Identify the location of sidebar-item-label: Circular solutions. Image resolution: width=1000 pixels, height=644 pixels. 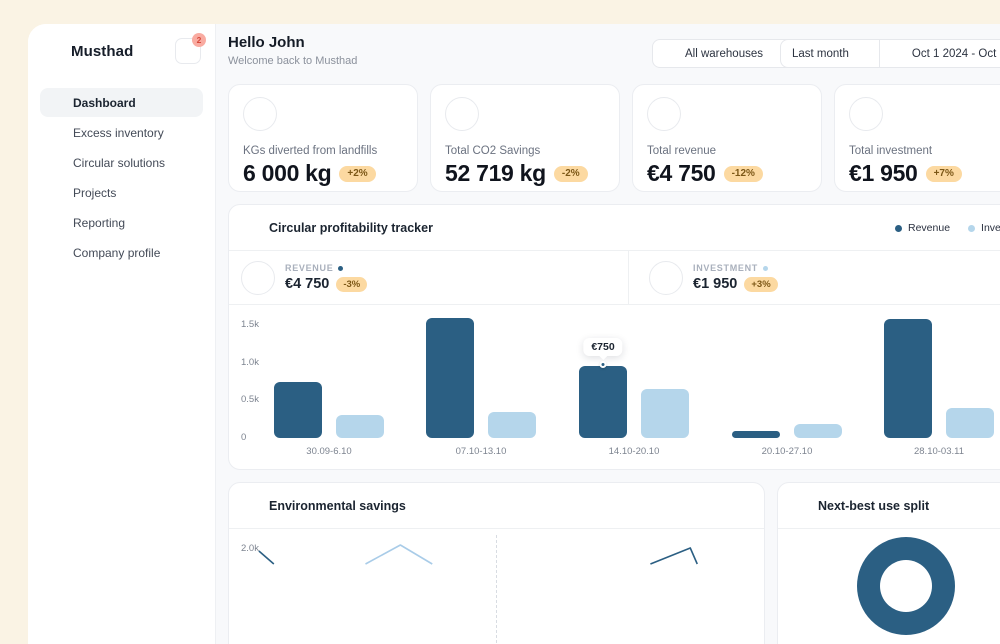
(119, 162).